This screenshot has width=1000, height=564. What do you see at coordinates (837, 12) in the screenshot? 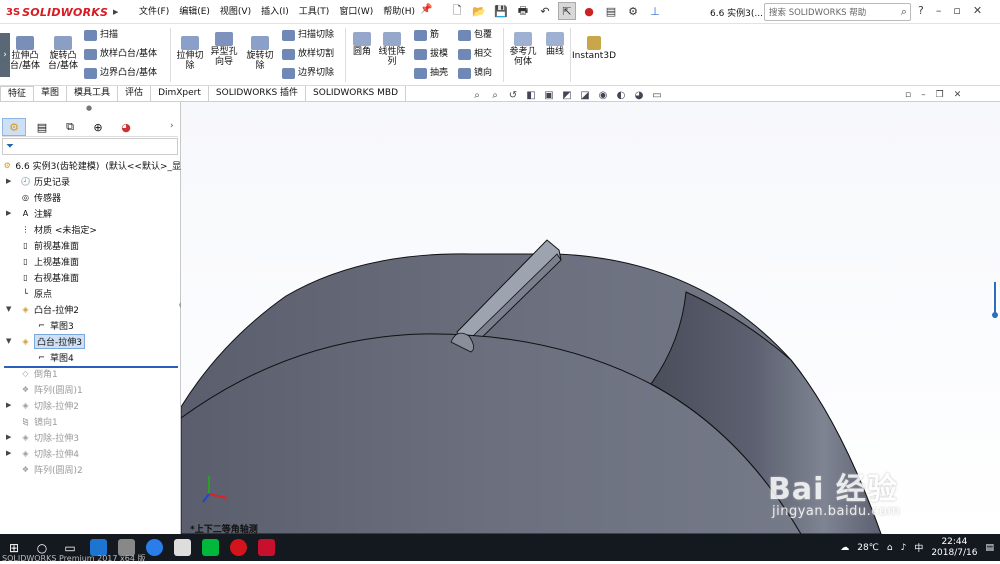
I see `search-input: 搜索 SOLIDWORKS 帮助 ⌕` at bounding box center [837, 12].